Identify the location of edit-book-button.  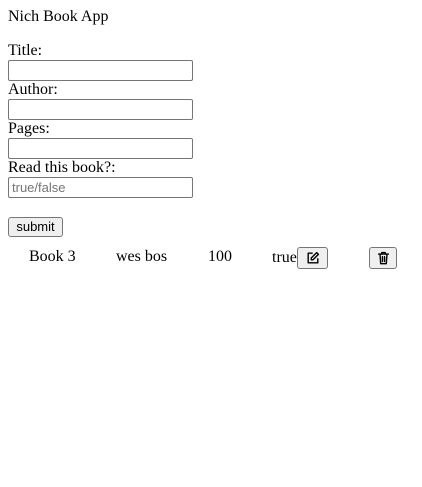
(312, 258).